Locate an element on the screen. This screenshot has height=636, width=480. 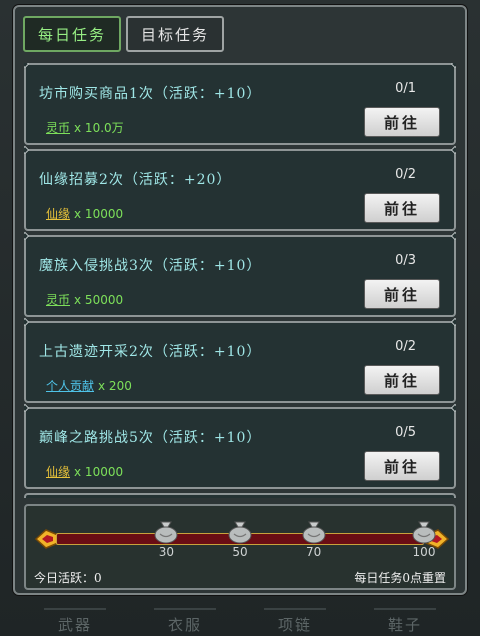
tab-daily-tasks: 每日任务 is located at coordinates (72, 34).